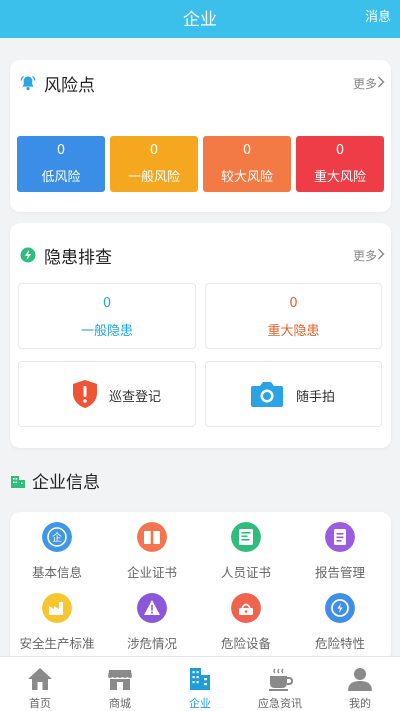 The height and width of the screenshot is (711, 400). I want to click on grid-item-label: 报告管理, so click(339, 572).